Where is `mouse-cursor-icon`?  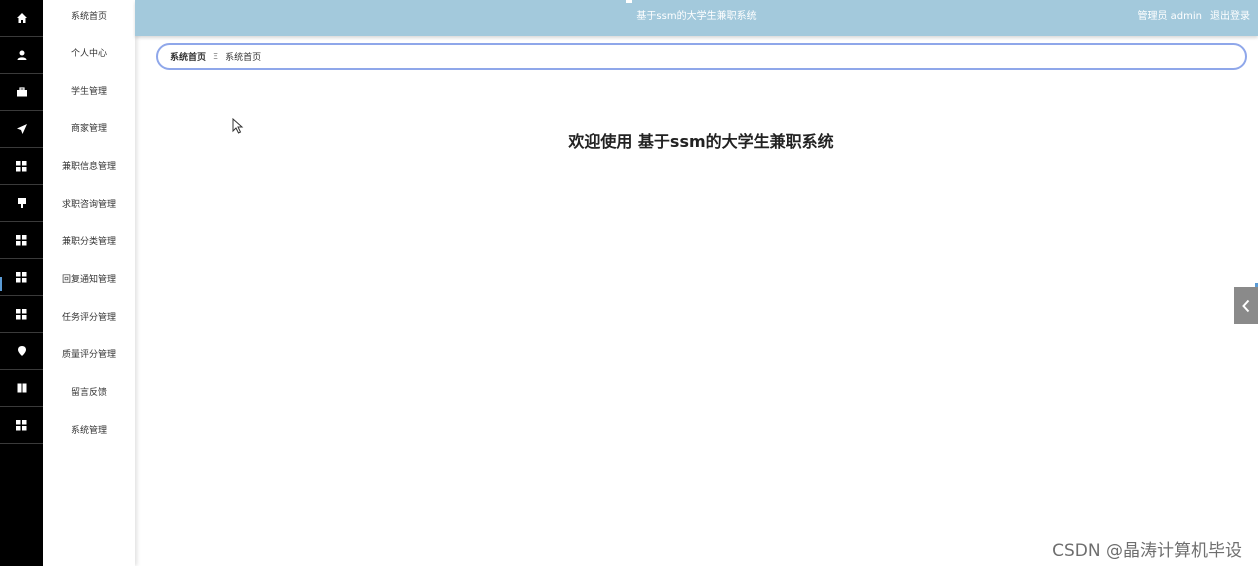
mouse-cursor-icon is located at coordinates (238, 126).